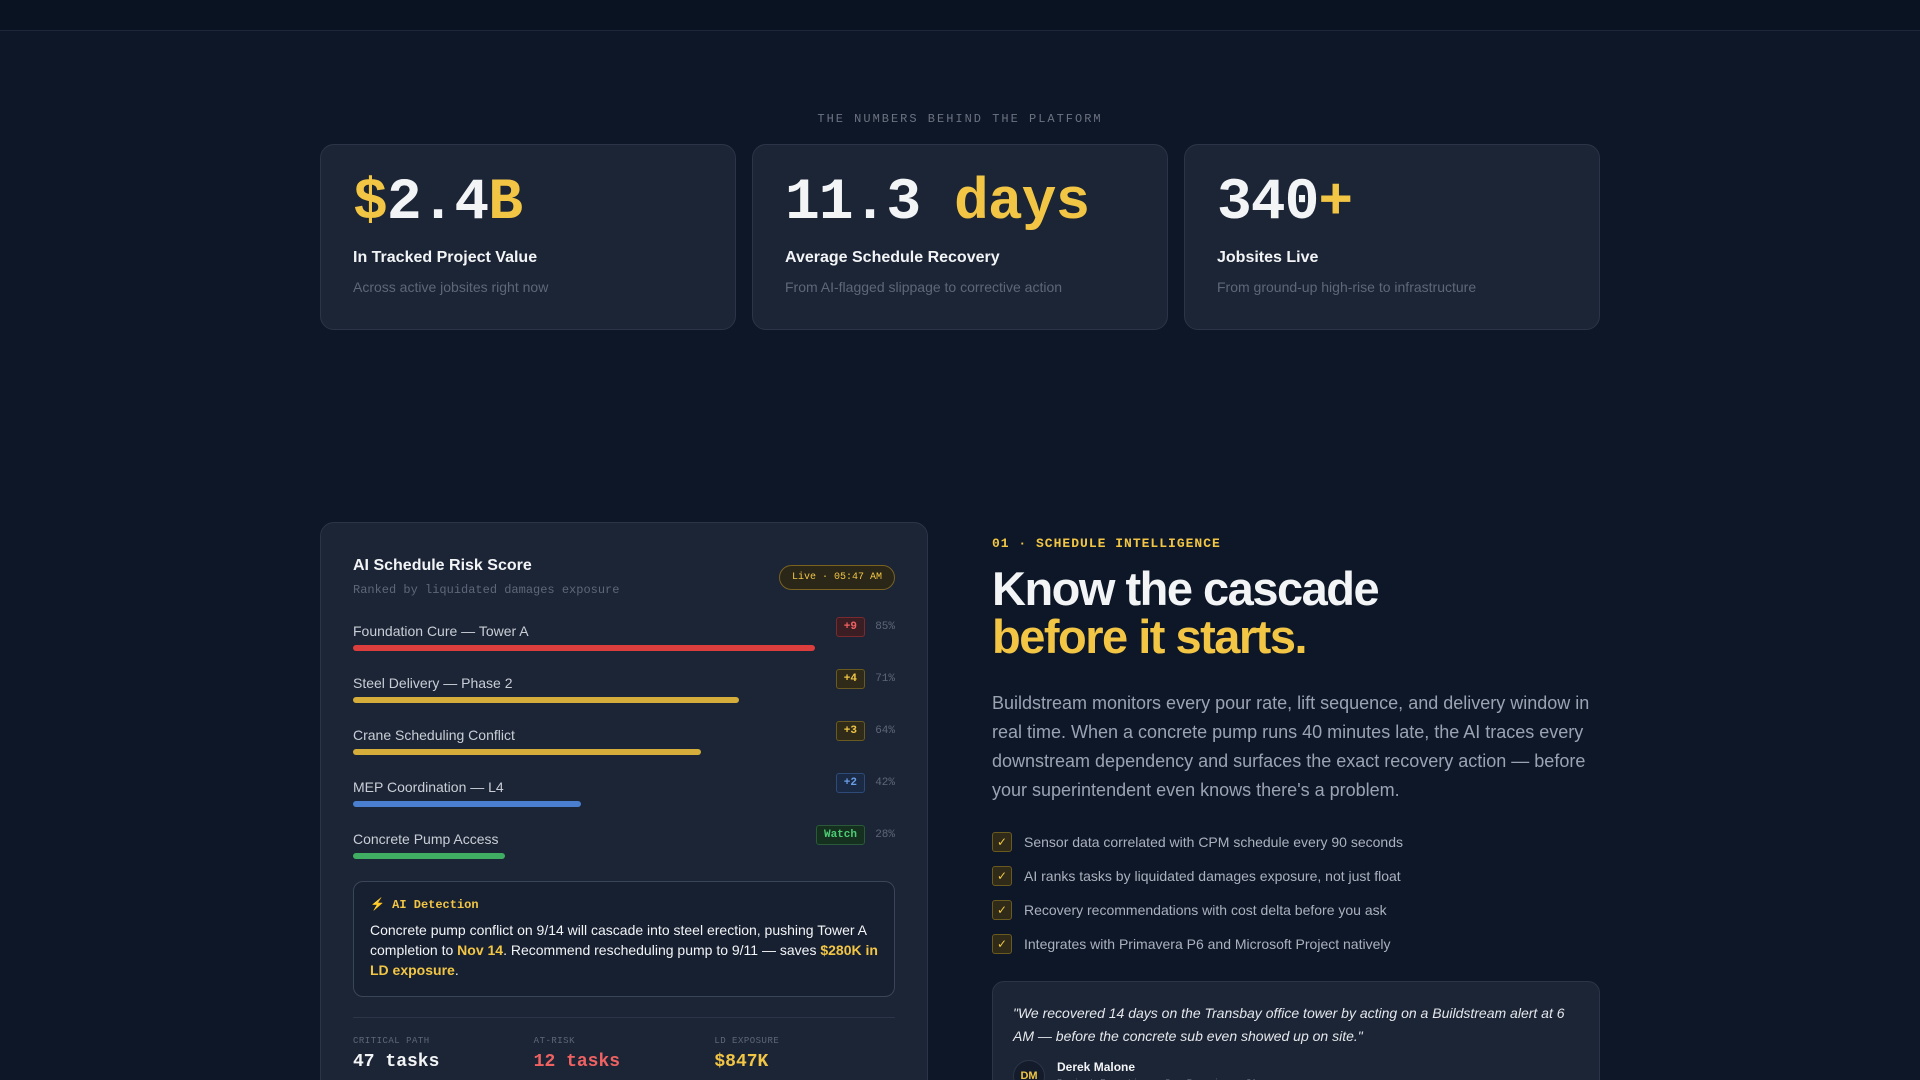  What do you see at coordinates (424, 905) in the screenshot?
I see `ai-detection-label: ⚡ AI Detection` at bounding box center [424, 905].